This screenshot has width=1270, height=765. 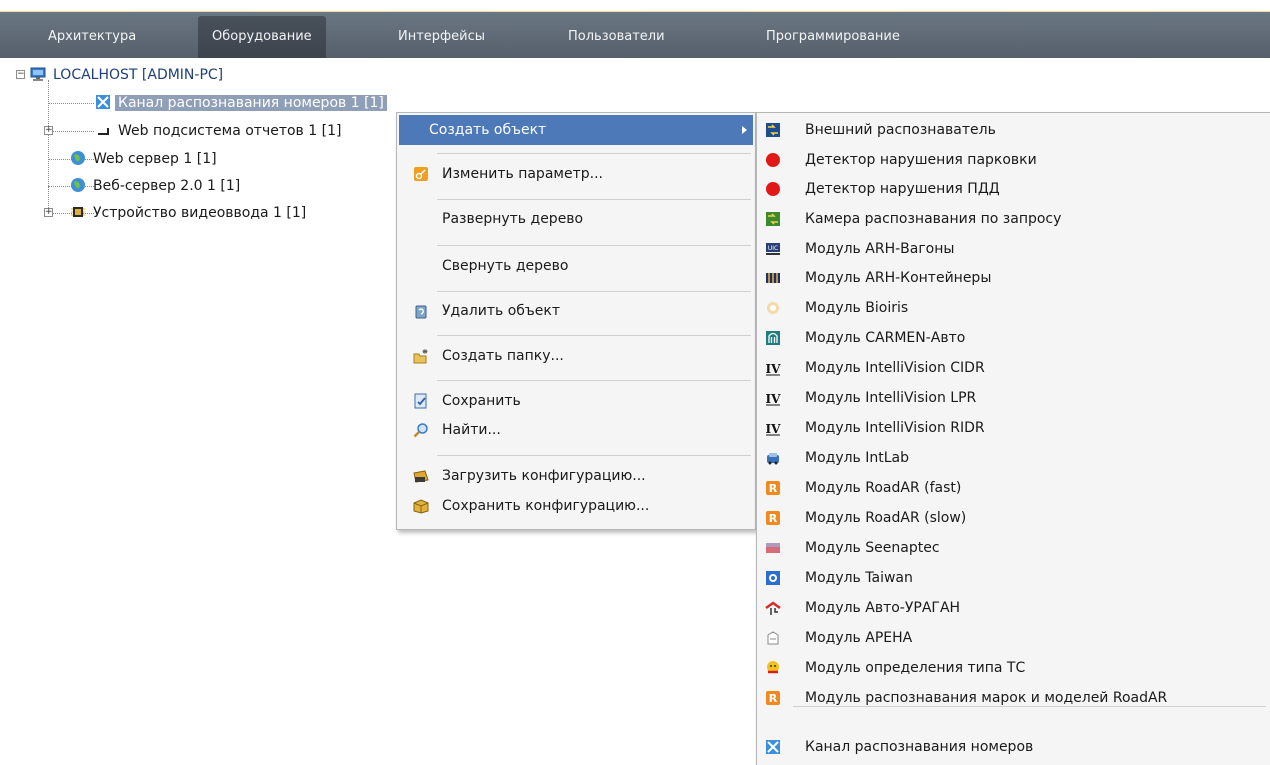 I want to click on computer-icon, so click(x=38, y=74).